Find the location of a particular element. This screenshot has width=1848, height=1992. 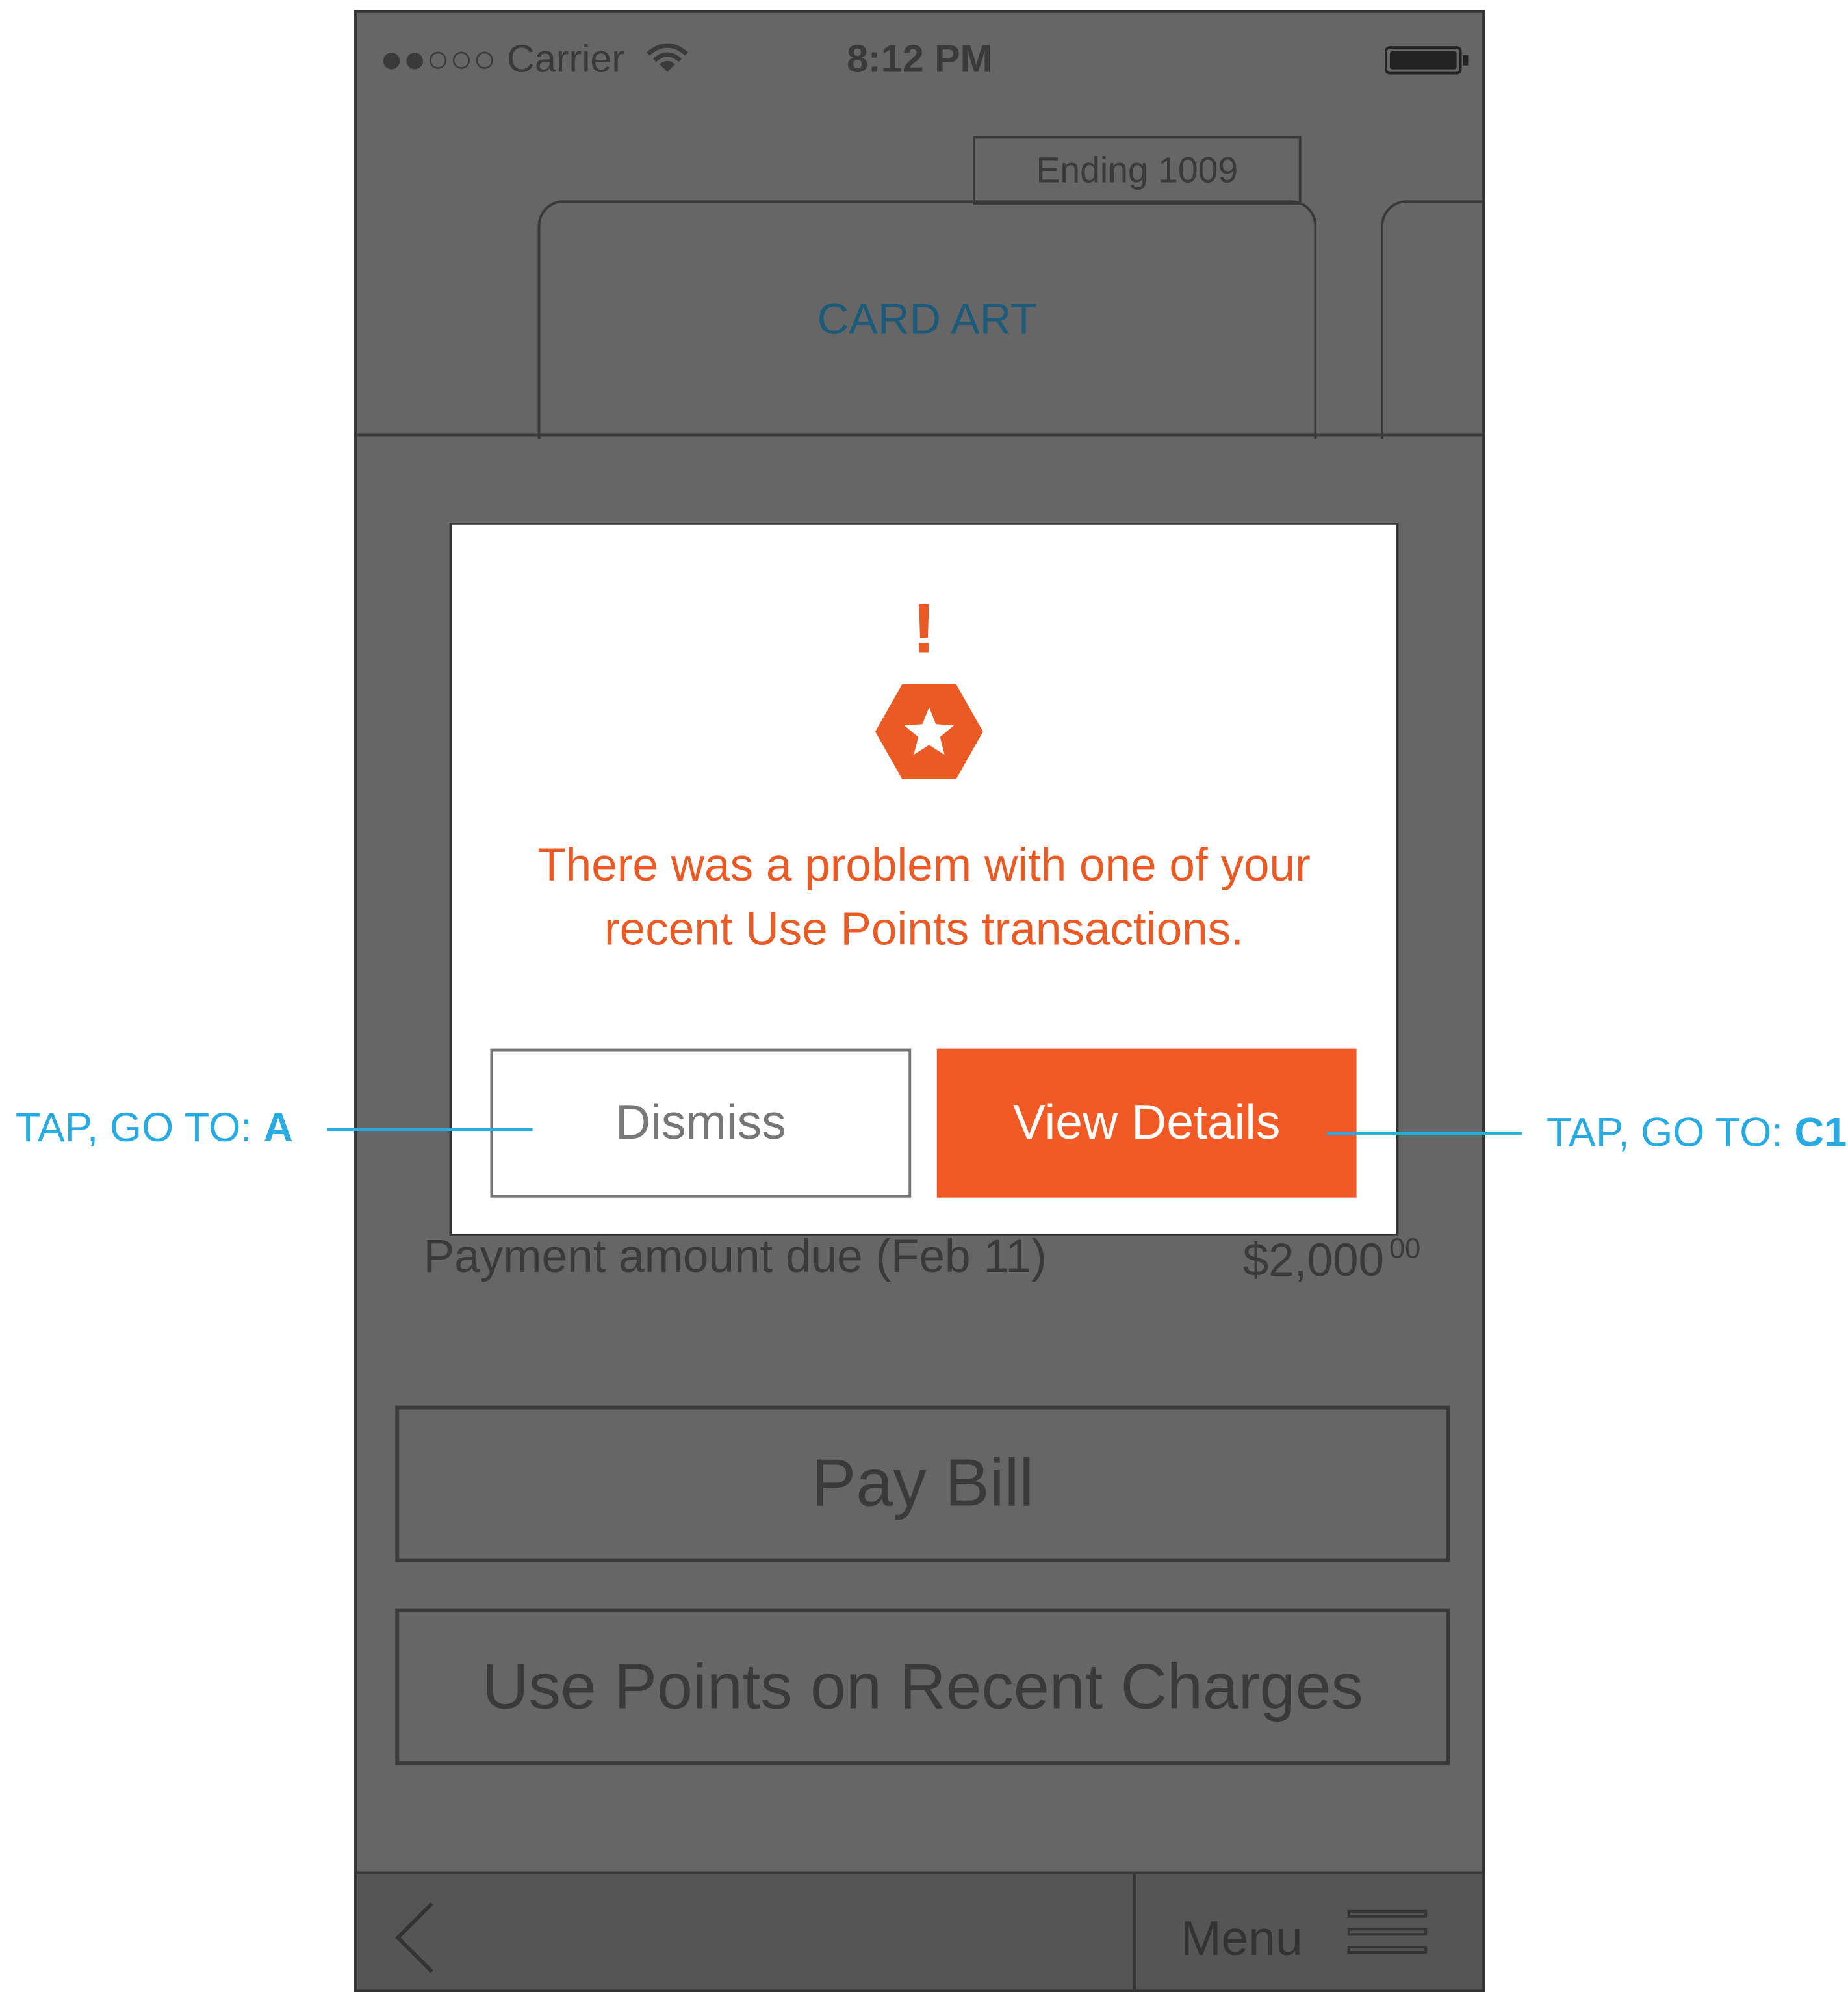

payment-due-amount: $2,000 00 is located at coordinates (1332, 1259).